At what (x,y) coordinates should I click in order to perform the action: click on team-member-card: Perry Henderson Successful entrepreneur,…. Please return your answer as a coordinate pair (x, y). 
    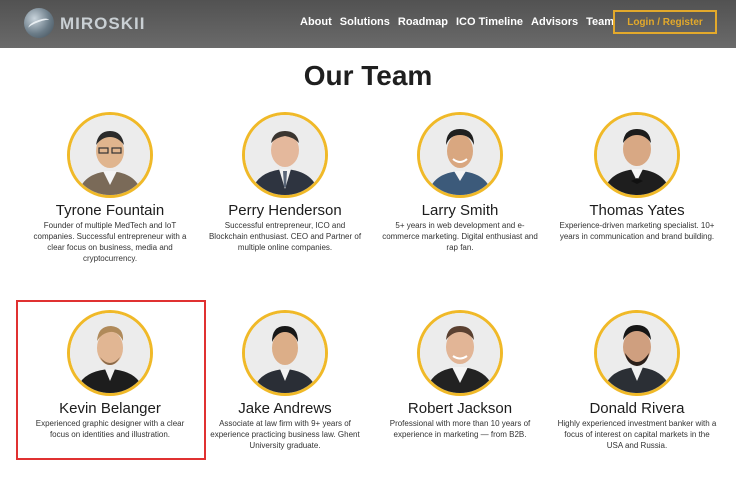
    Looking at the image, I should click on (285, 182).